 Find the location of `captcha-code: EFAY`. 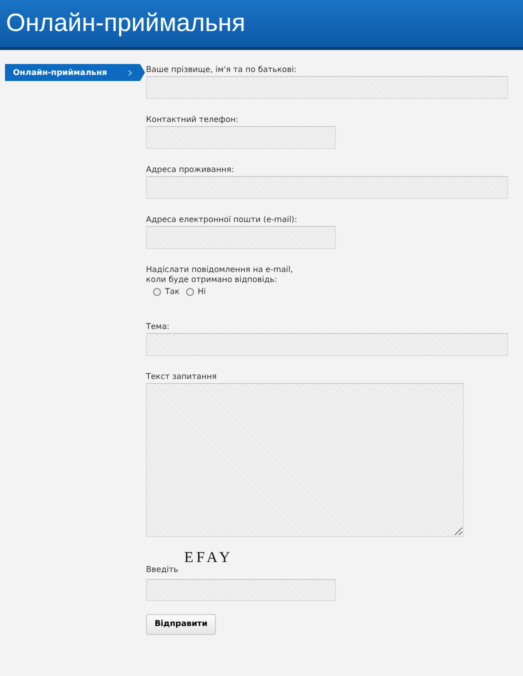

captcha-code: EFAY is located at coordinates (208, 558).